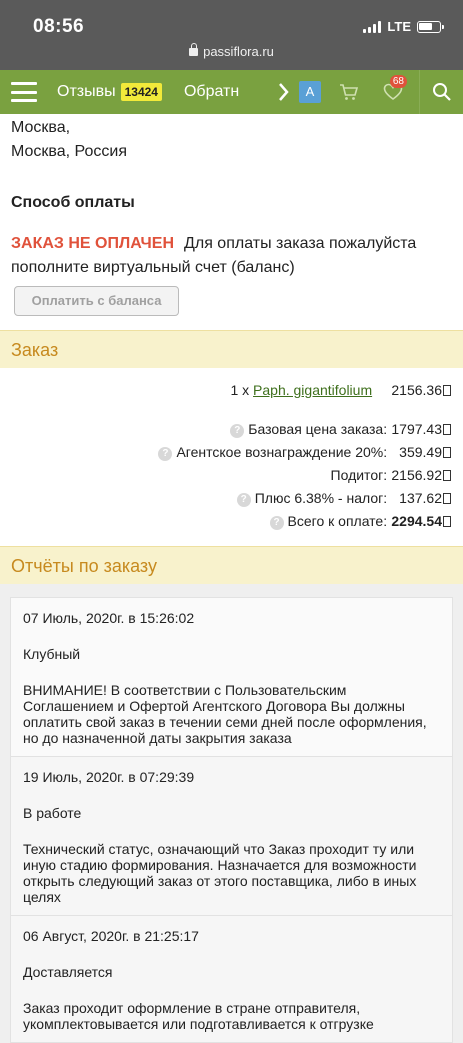  Describe the element at coordinates (96, 301) in the screenshot. I see `pay-from-balance-button: Оплатить с баланса` at that location.